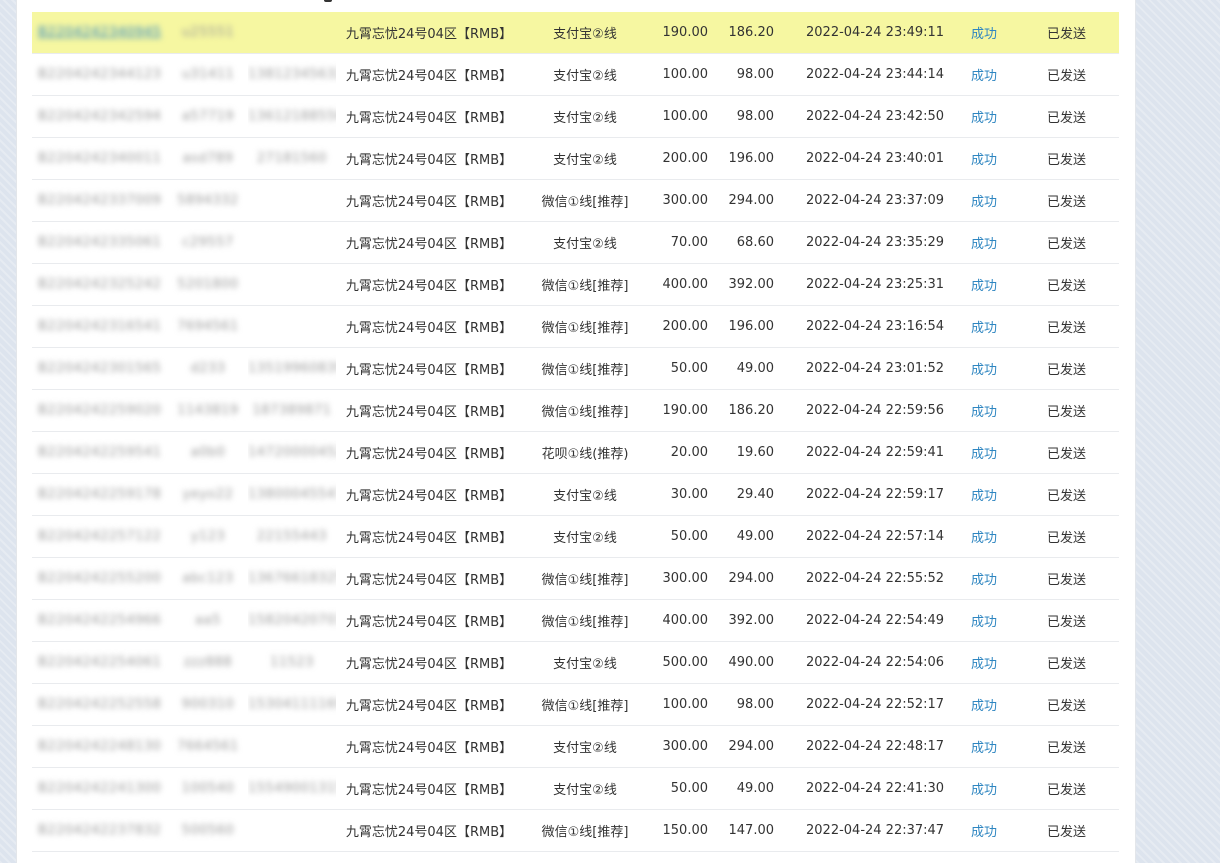 This screenshot has height=863, width=1220. I want to click on order-id-text: B2204242254966, so click(100, 620).